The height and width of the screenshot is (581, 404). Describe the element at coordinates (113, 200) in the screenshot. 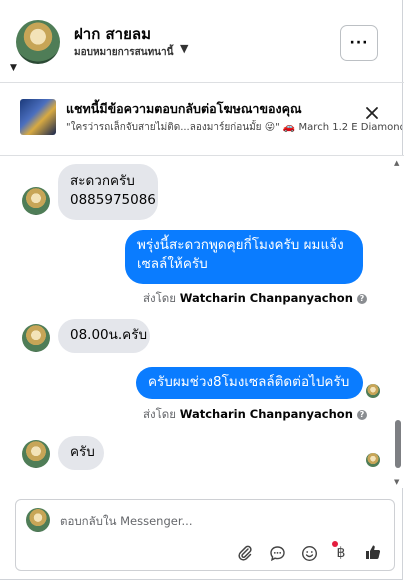

I see `message-line: 0885975086` at that location.